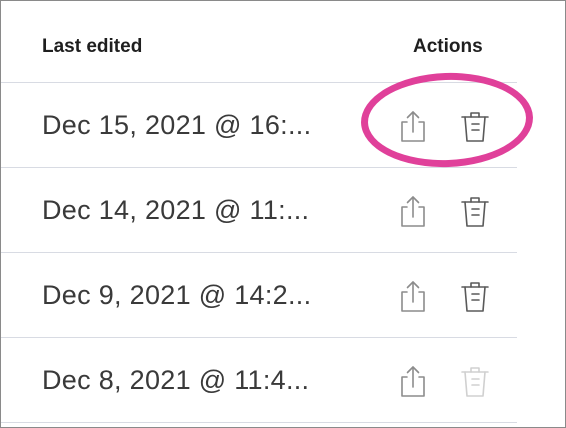  What do you see at coordinates (448, 46) in the screenshot?
I see `column-header-actions: Actions` at bounding box center [448, 46].